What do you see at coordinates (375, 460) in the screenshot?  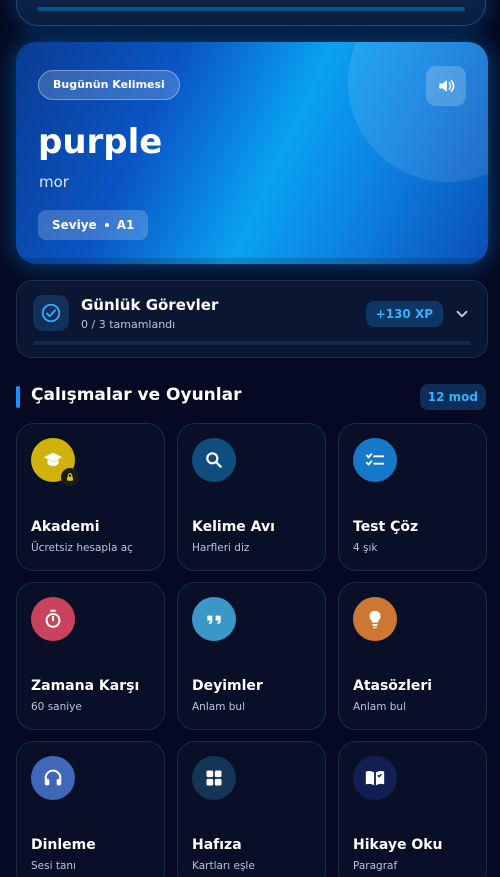 I see `checklist-icon` at bounding box center [375, 460].